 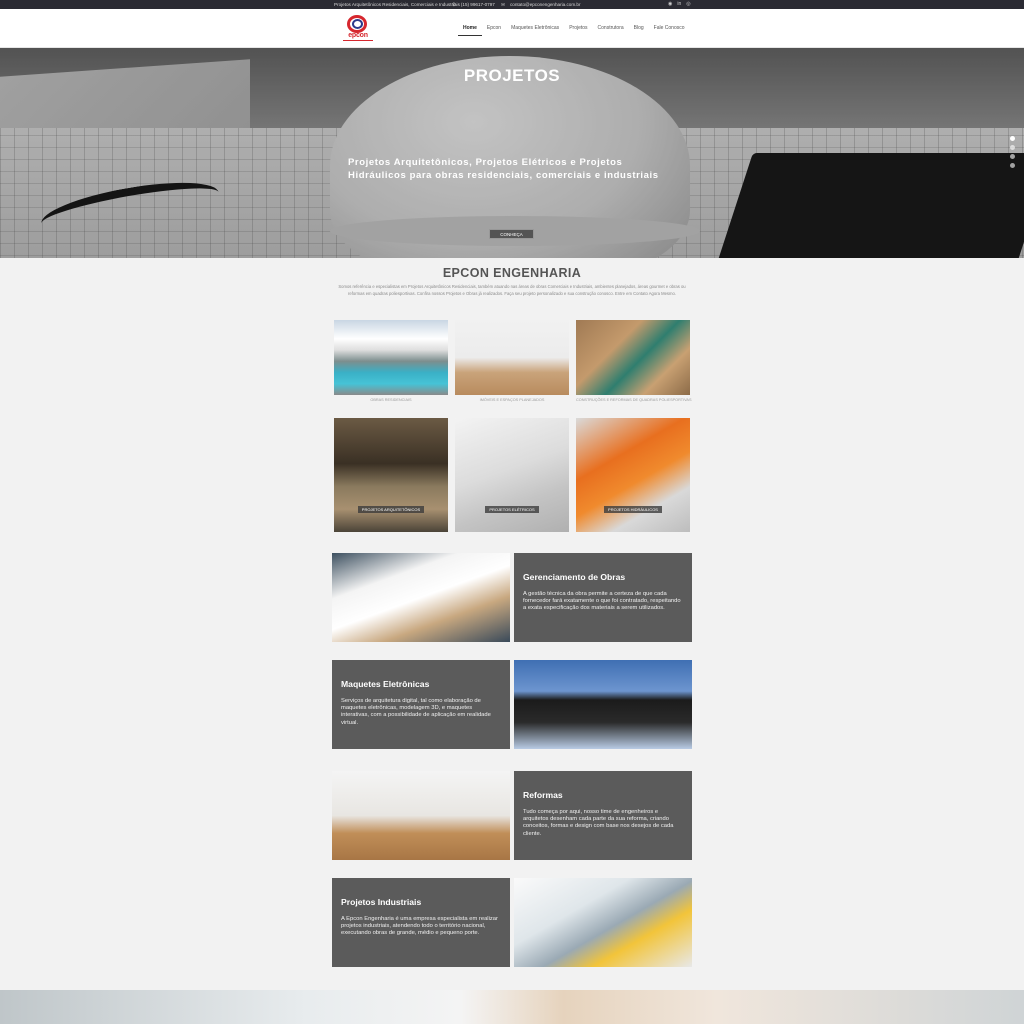 What do you see at coordinates (511, 234) in the screenshot?
I see `conheca-button: CONHEÇA` at bounding box center [511, 234].